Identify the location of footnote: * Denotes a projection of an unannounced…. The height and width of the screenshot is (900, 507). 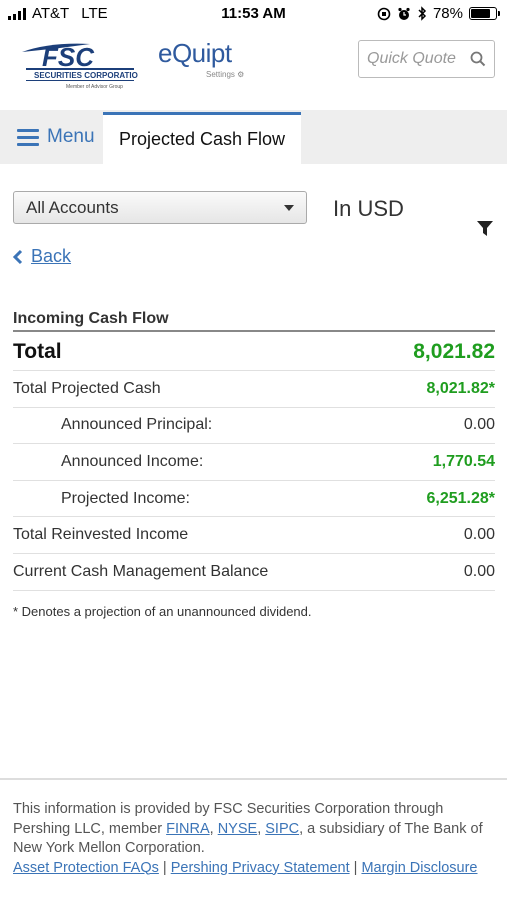
(162, 611).